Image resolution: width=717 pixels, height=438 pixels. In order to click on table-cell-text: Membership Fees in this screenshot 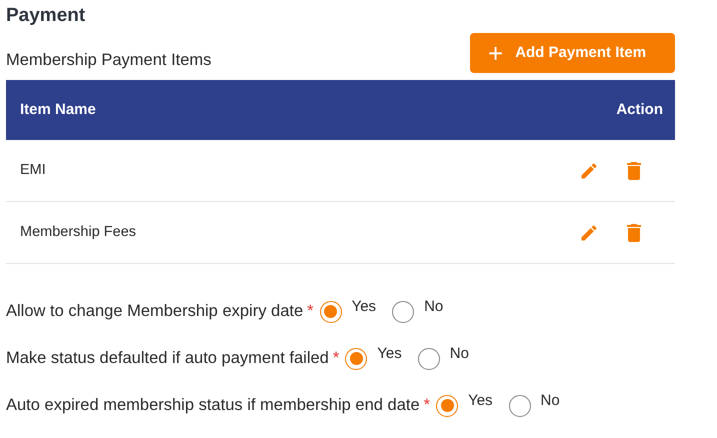, I will do `click(78, 232)`.